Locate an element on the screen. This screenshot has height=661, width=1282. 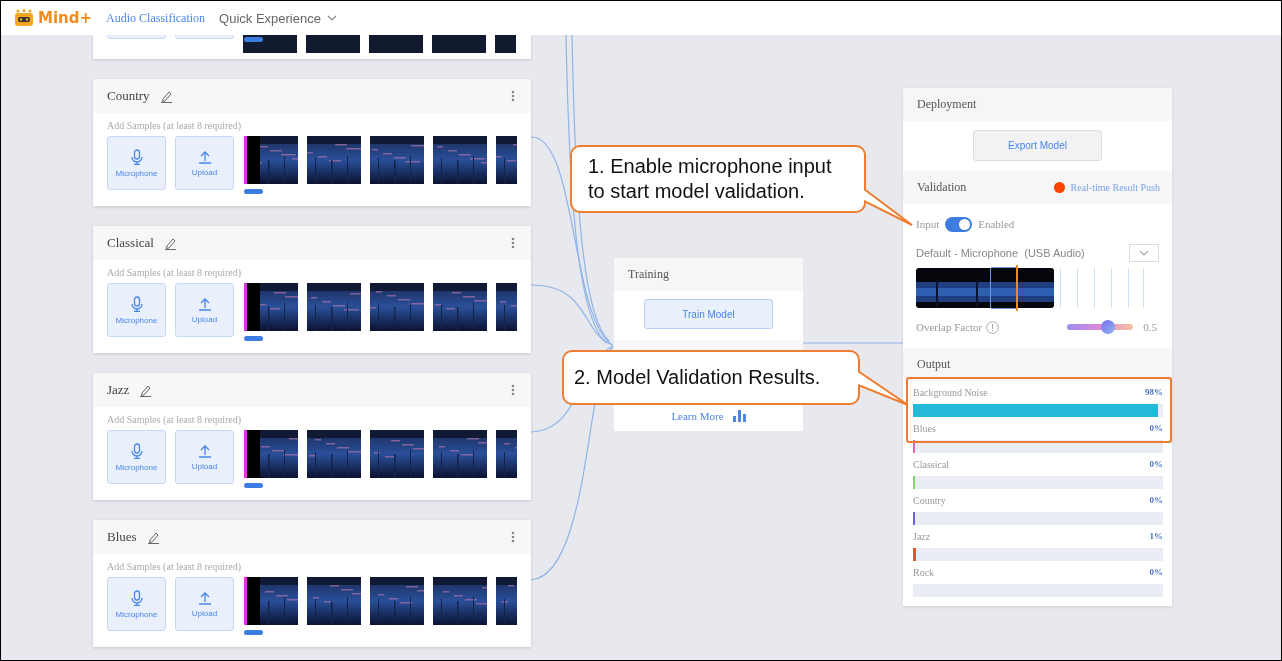
bar-chart-icon is located at coordinates (739, 415).